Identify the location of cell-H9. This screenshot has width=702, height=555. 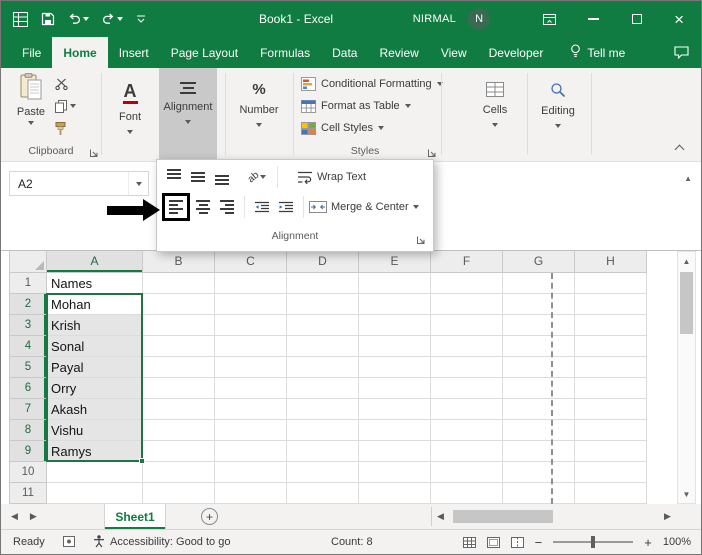
(611, 451).